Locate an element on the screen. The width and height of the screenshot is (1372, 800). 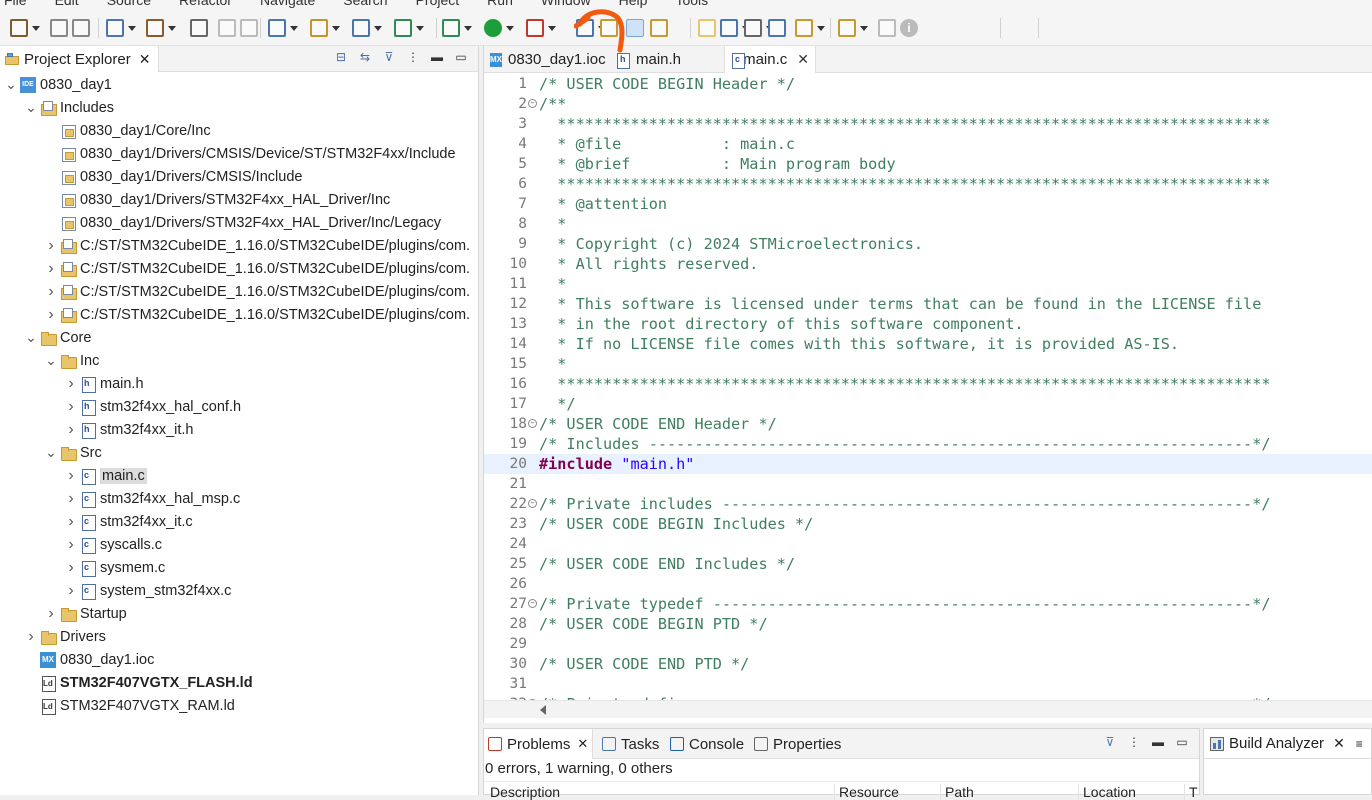
menu-source: Source is located at coordinates (129, 4).